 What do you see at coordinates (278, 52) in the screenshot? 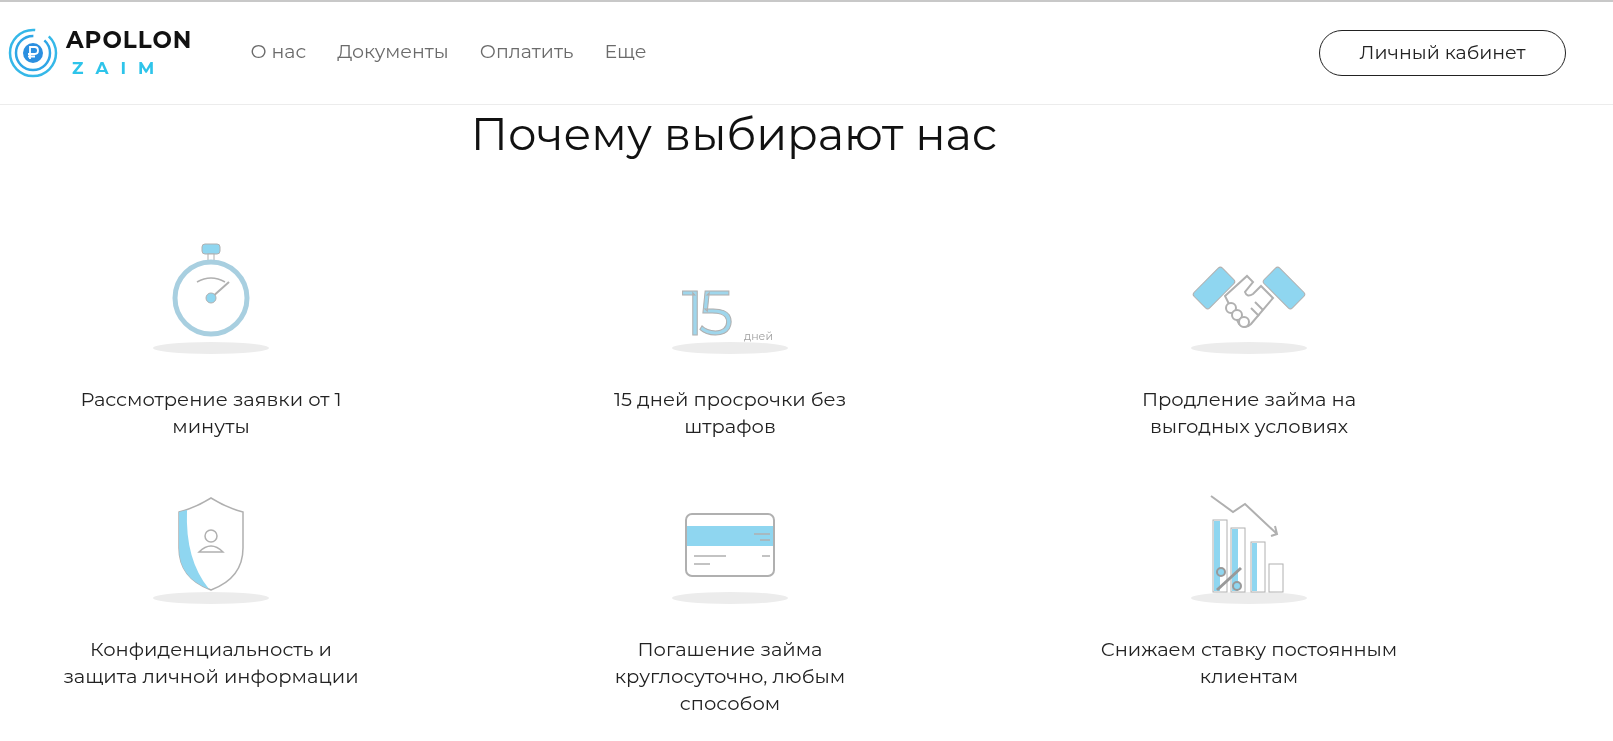
I see `nav-link: О нас` at bounding box center [278, 52].